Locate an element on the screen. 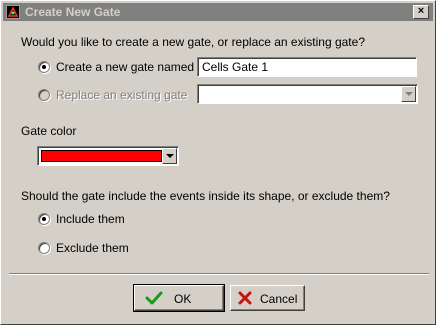  x-mark-icon is located at coordinates (245, 299).